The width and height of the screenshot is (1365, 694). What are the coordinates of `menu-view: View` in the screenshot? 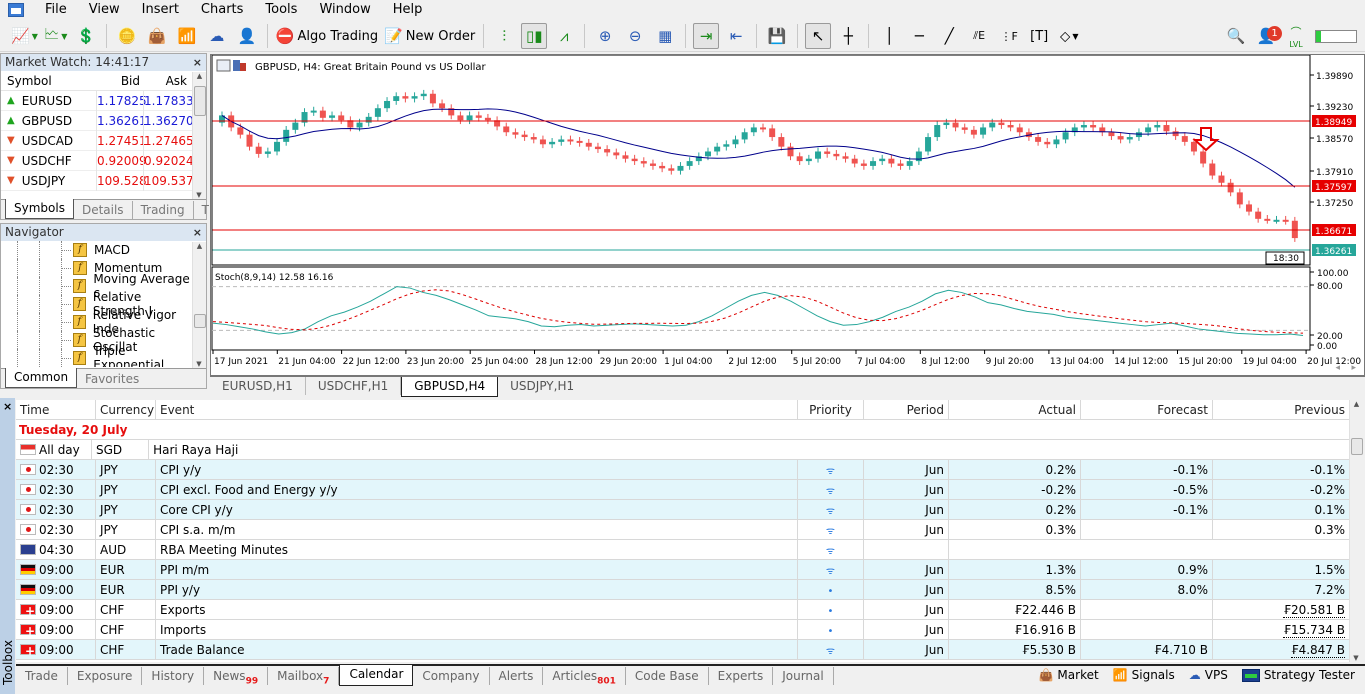 It's located at (104, 10).